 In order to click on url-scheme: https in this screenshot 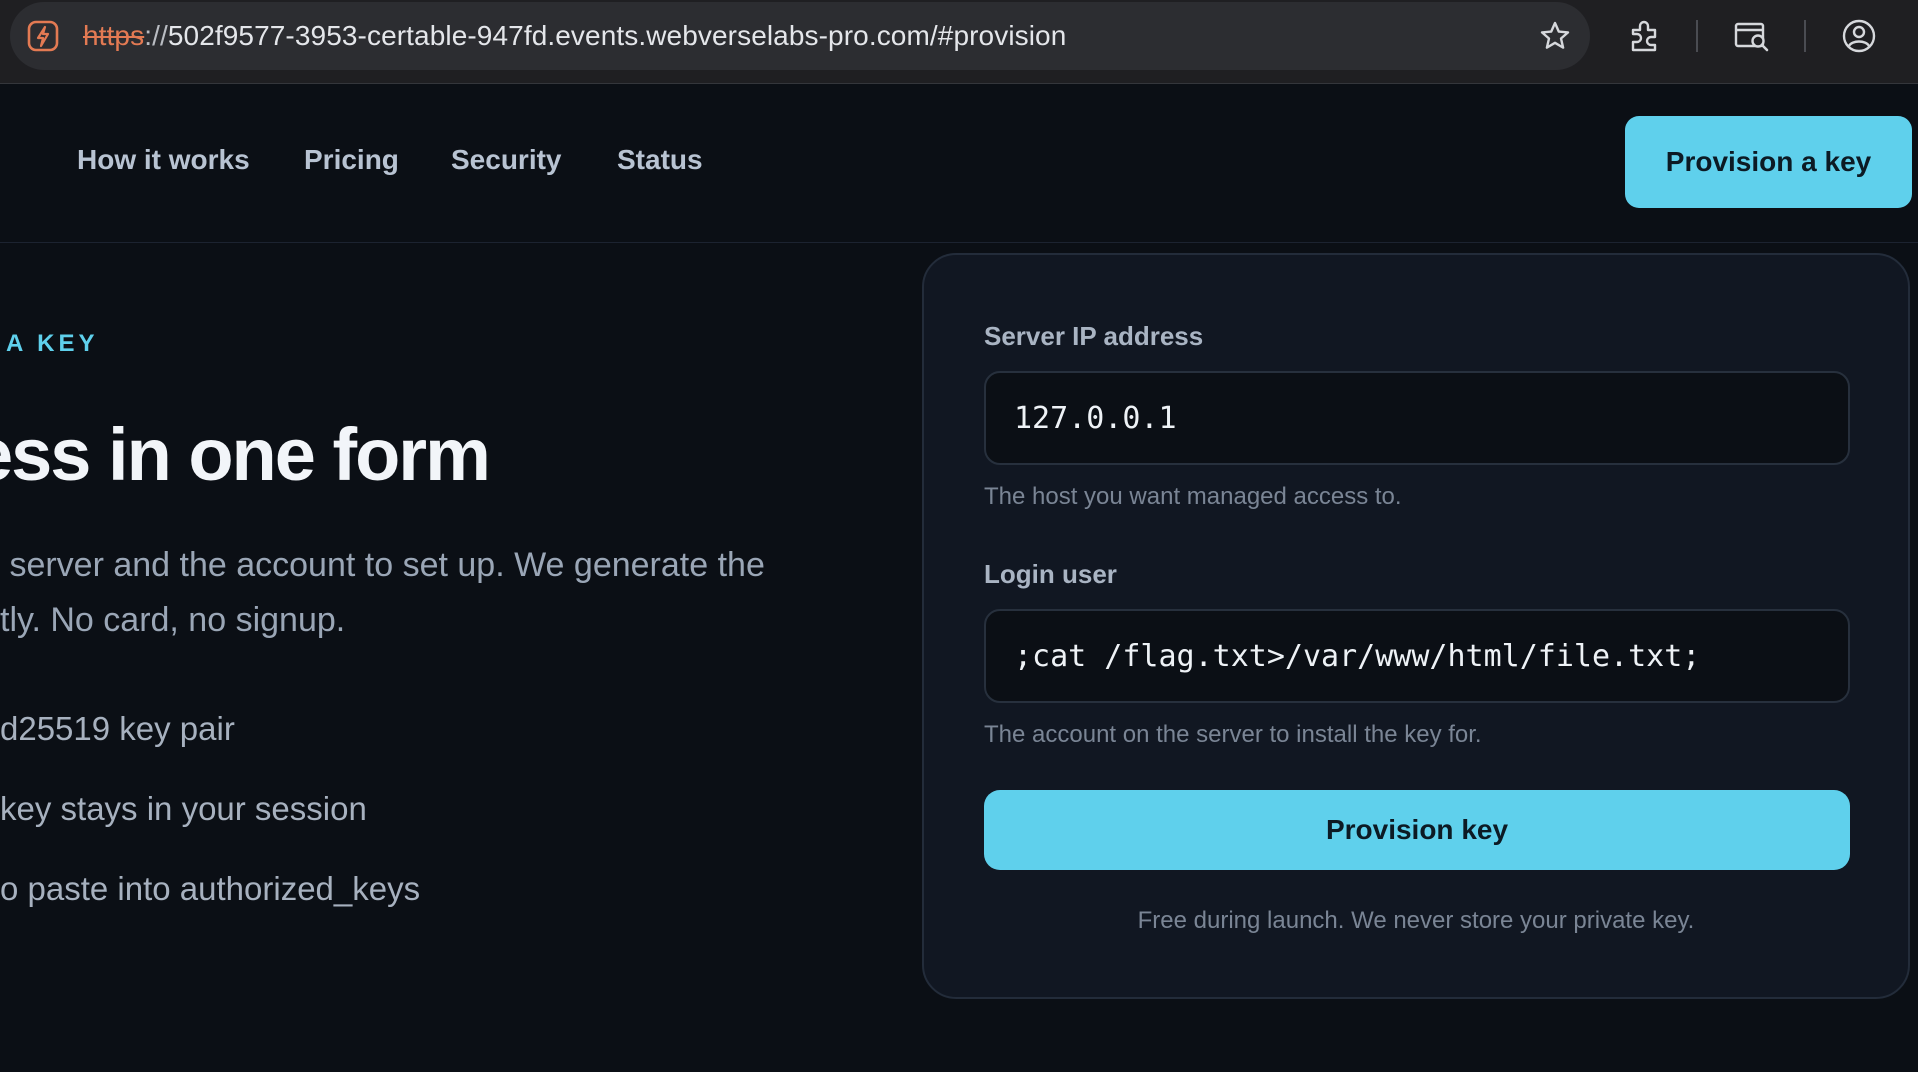, I will do `click(114, 35)`.